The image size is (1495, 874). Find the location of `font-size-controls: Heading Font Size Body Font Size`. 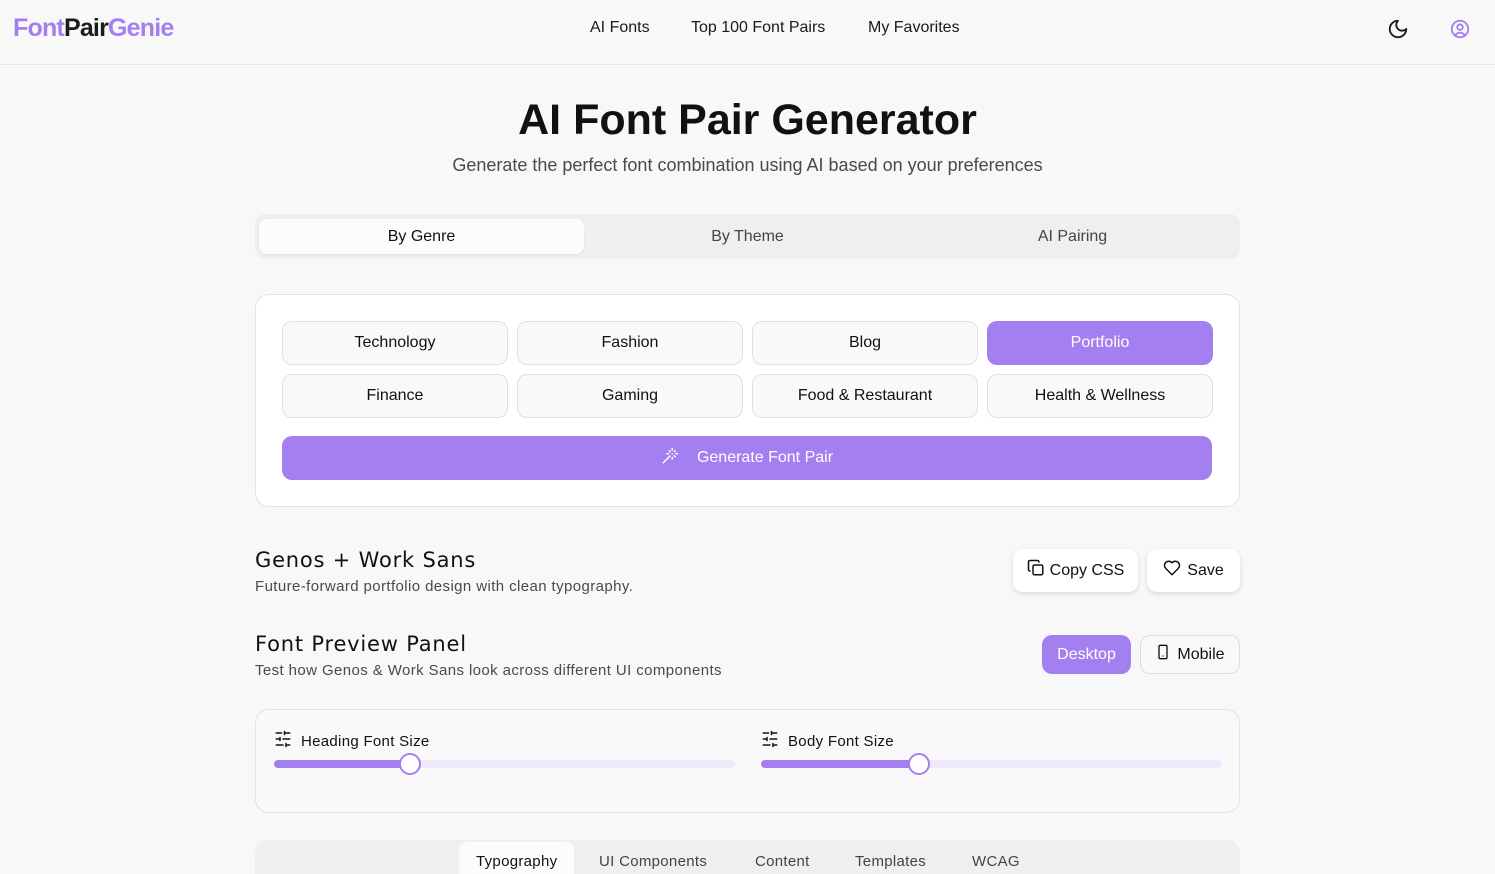

font-size-controls: Heading Font Size Body Font Size is located at coordinates (747, 761).